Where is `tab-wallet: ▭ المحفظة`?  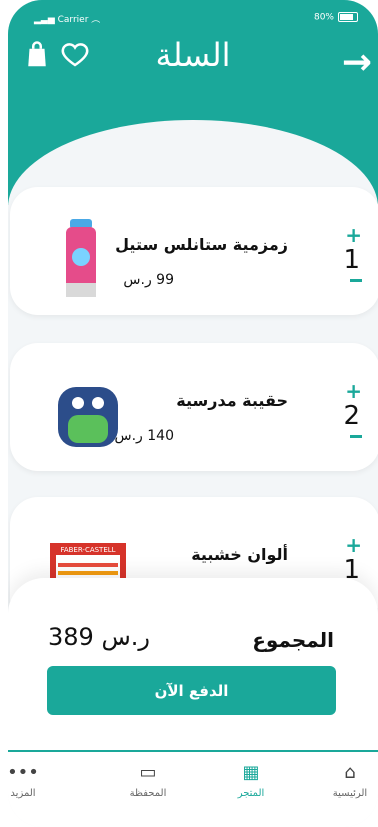
tab-wallet: ▭ المحفظة is located at coordinates (148, 780).